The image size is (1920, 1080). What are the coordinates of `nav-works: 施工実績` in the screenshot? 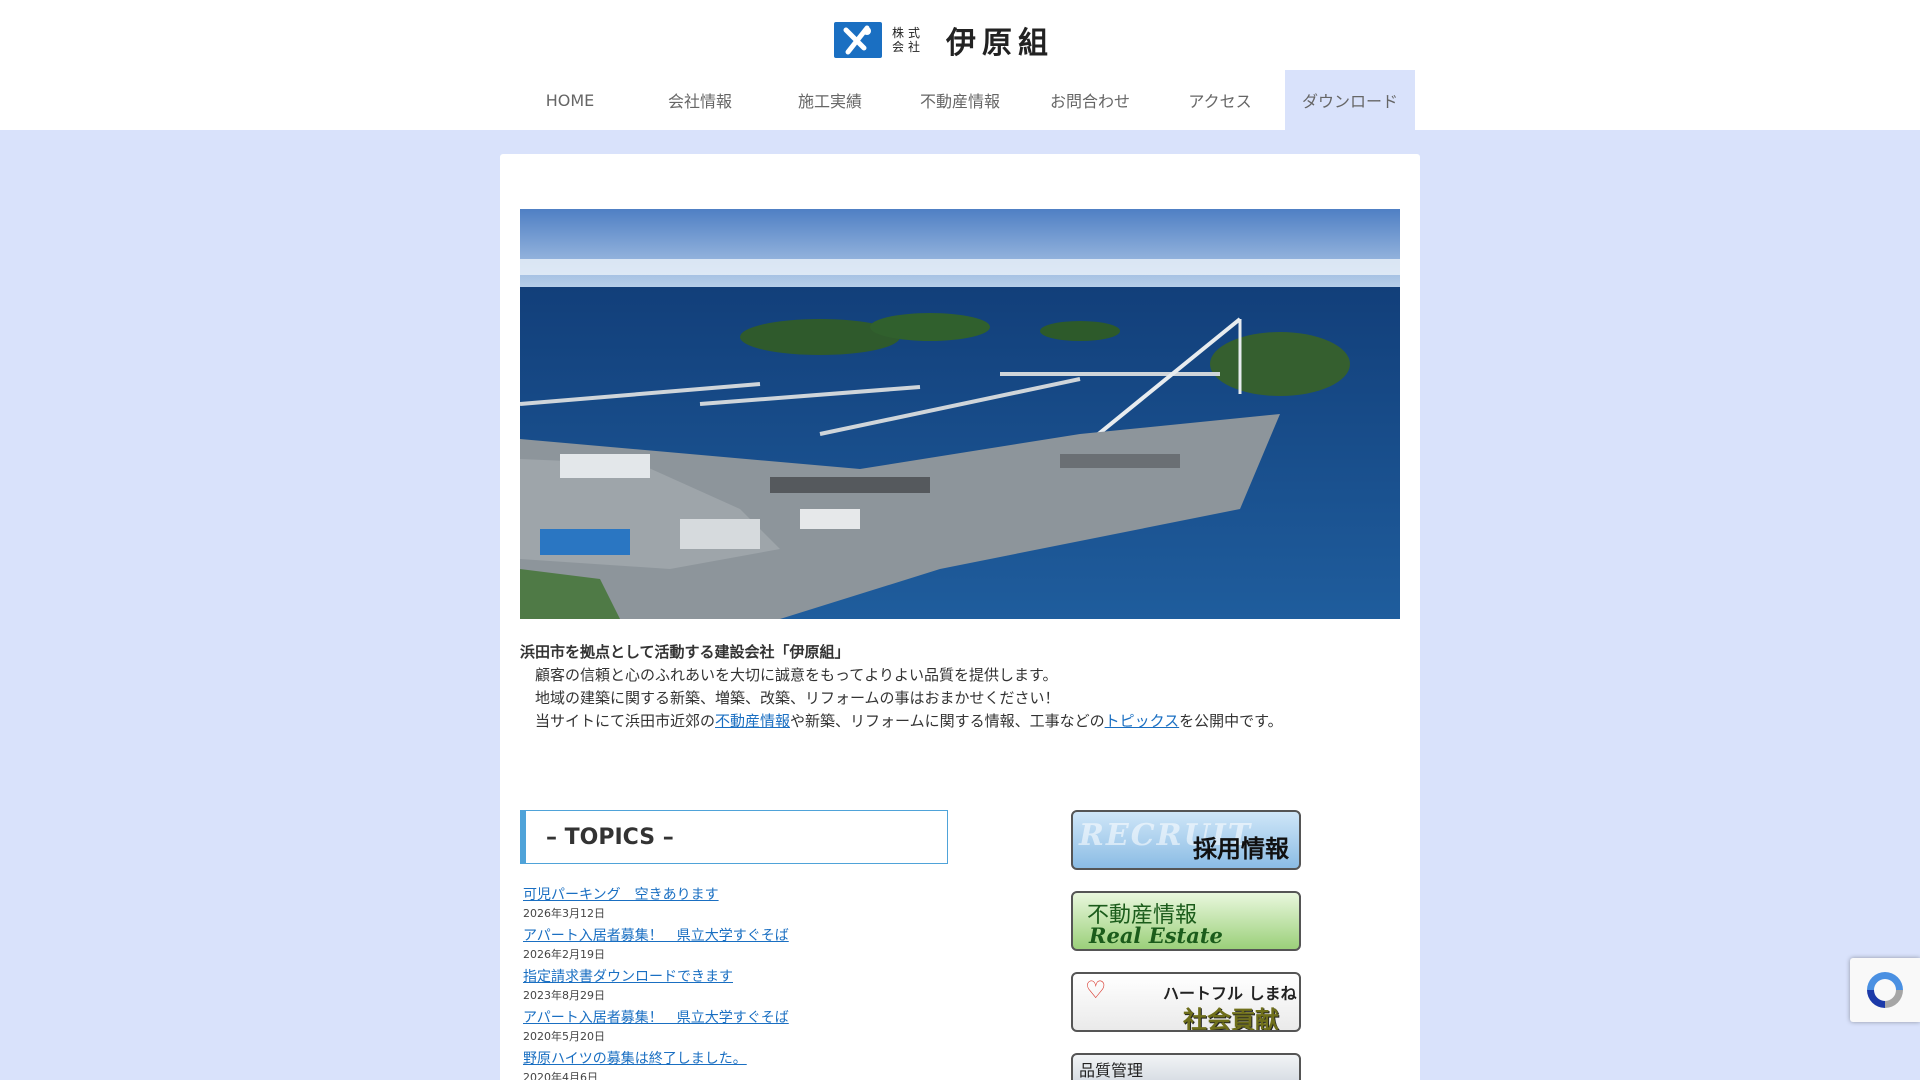 It's located at (830, 100).